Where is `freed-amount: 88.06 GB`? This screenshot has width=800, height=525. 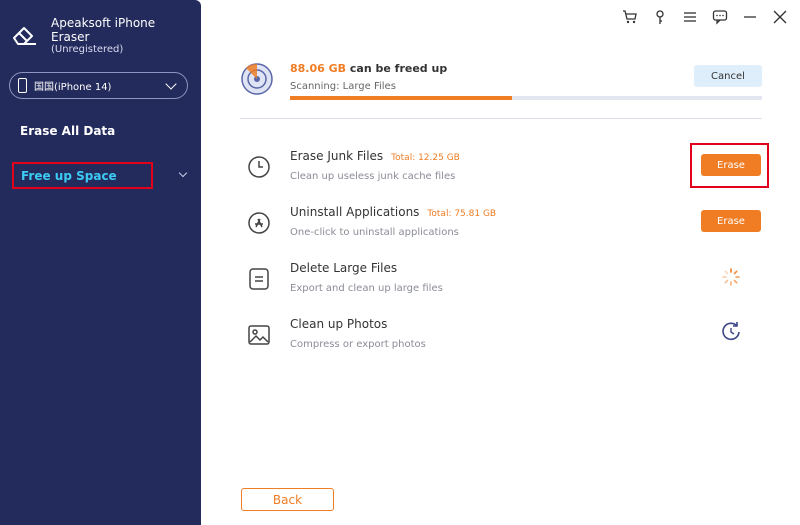
freed-amount: 88.06 GB is located at coordinates (318, 68).